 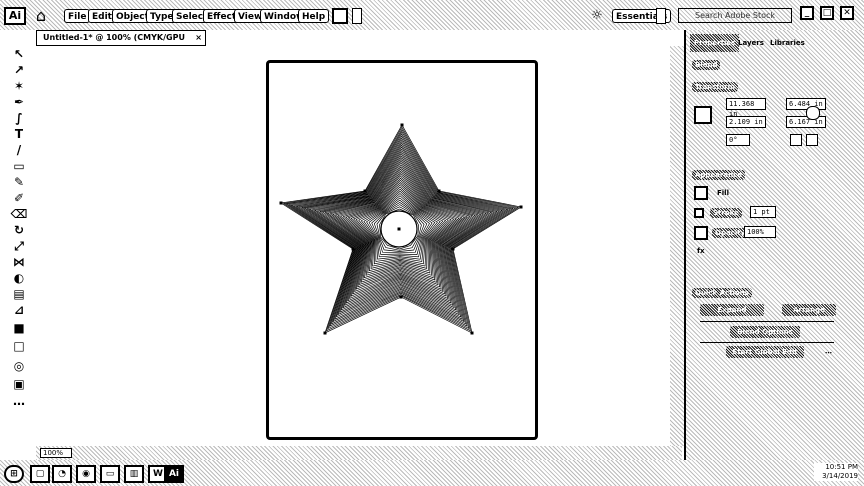 I want to click on h-field: 6.167 in, so click(x=806, y=122).